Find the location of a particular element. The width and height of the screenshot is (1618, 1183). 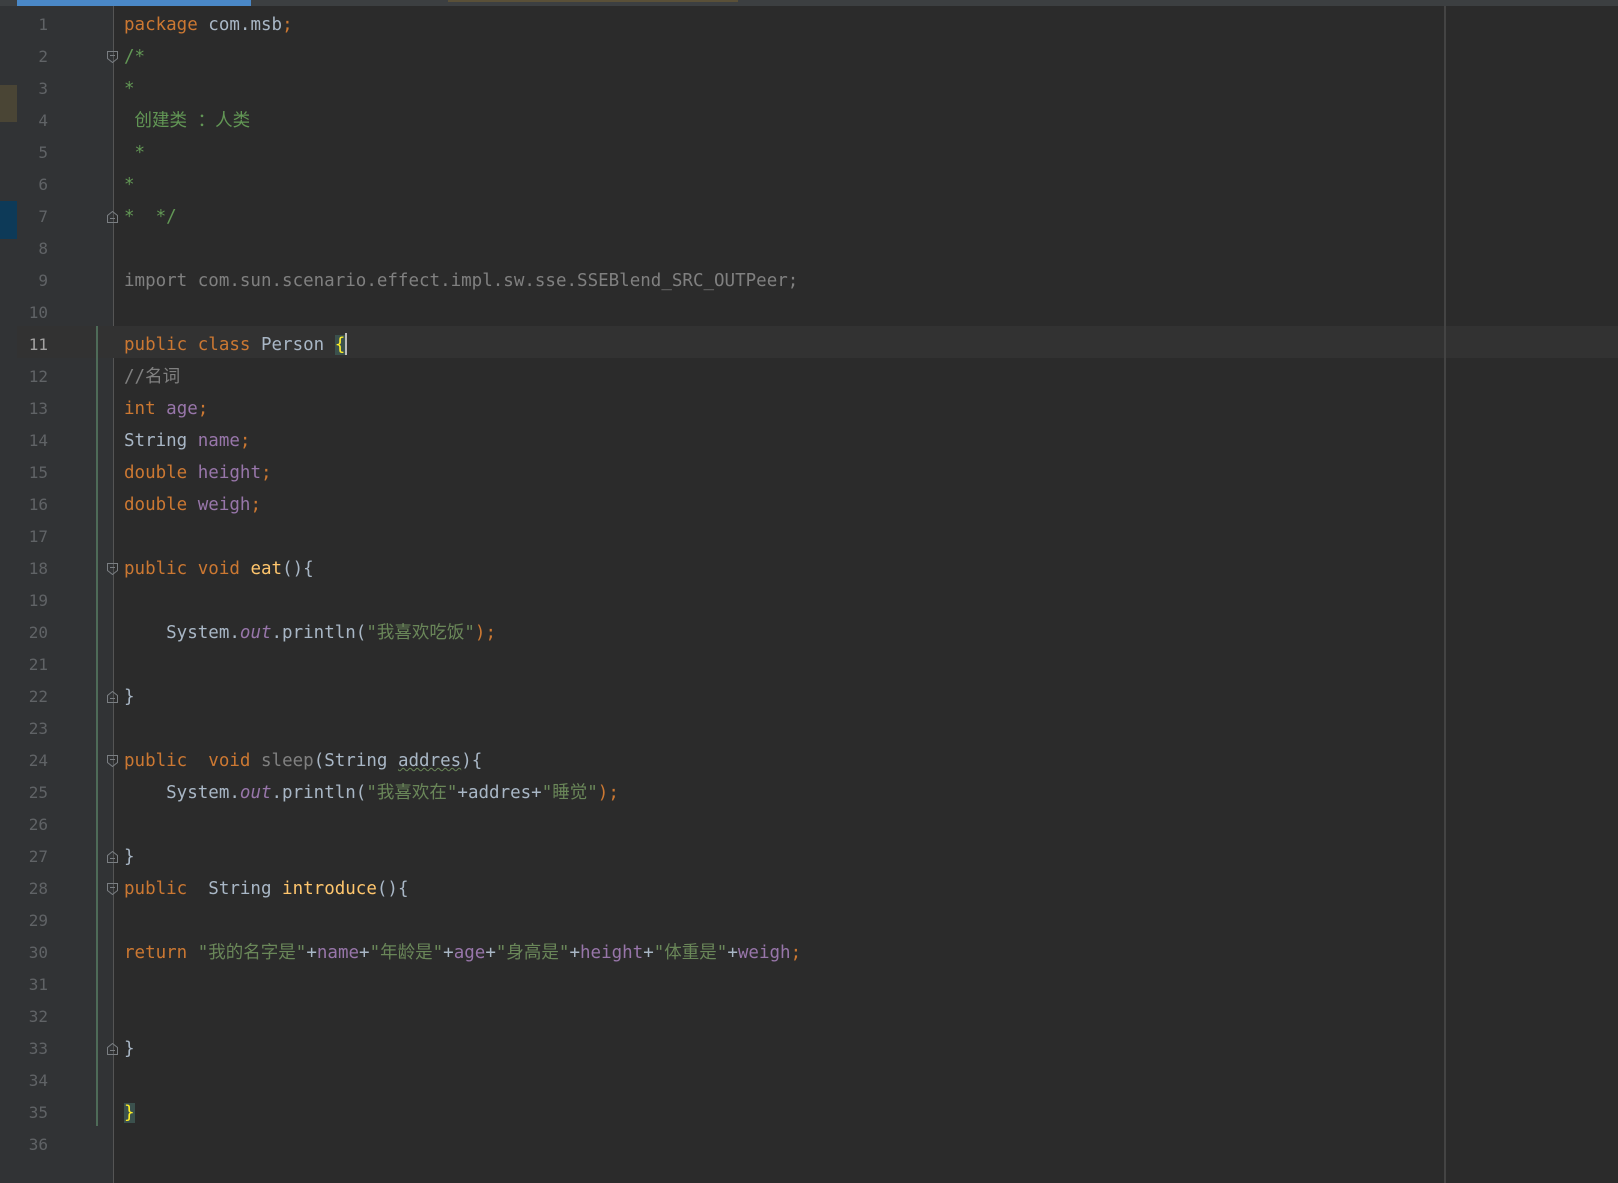

code-line: 7 * */ is located at coordinates (817, 217).